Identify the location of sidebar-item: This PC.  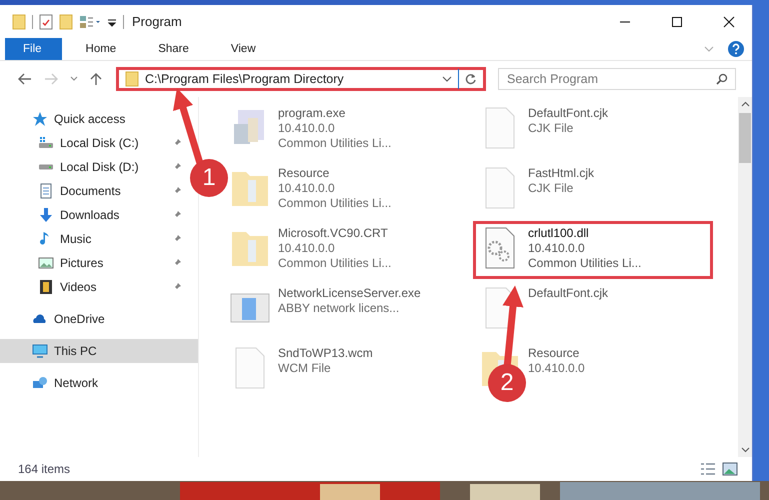
(99, 351).